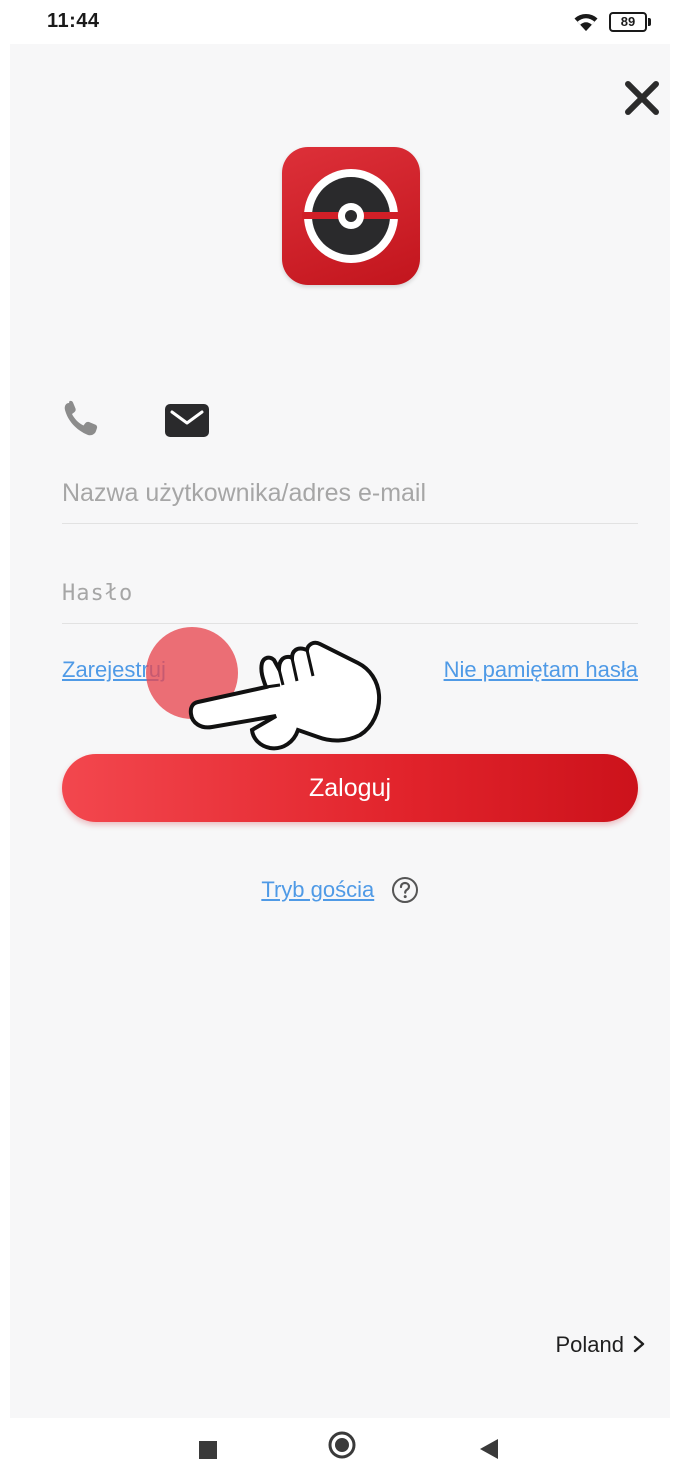  I want to click on circle-home-icon, so click(342, 1445).